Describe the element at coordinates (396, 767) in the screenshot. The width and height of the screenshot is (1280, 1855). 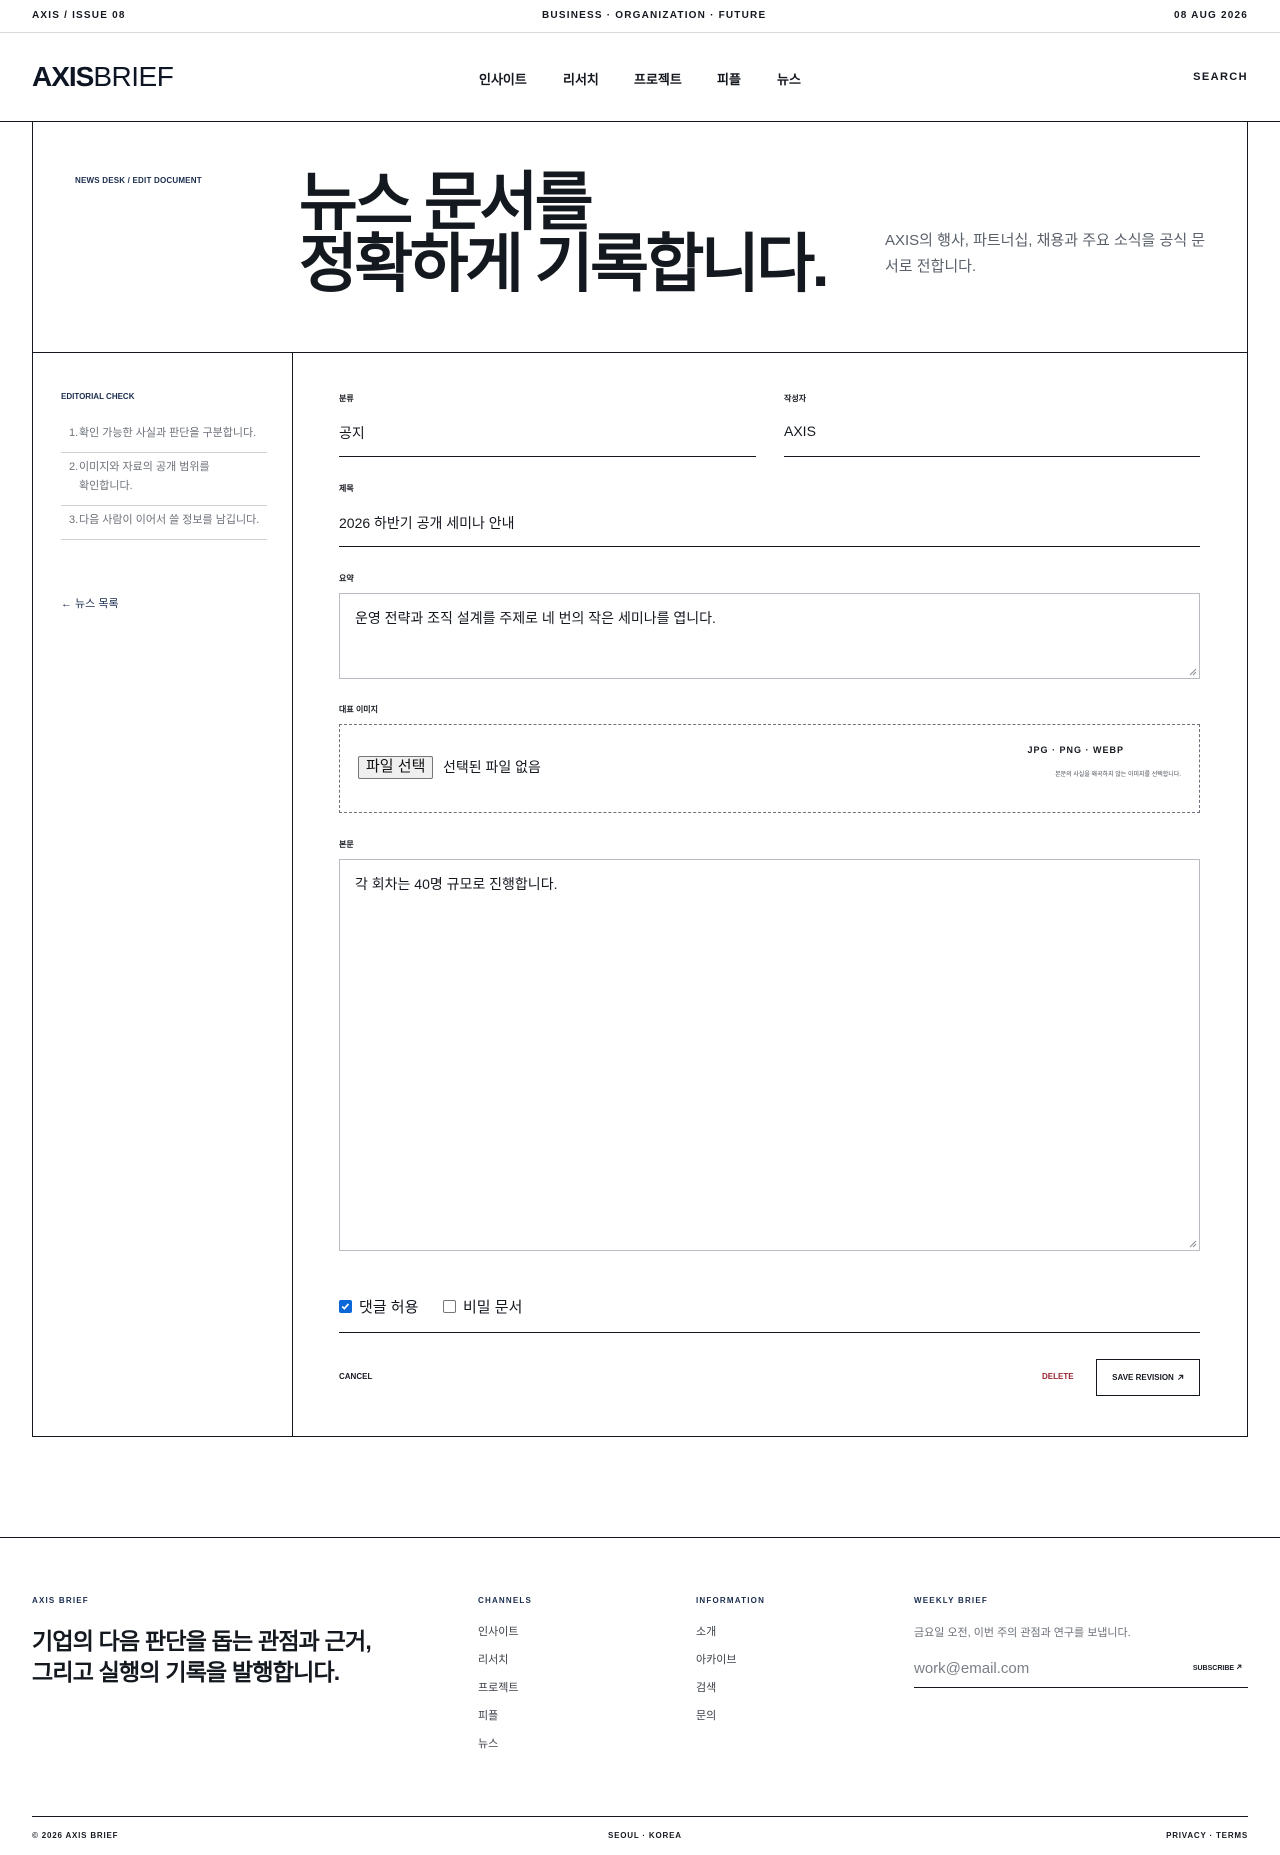
I see `choose-file-button: 파일 선택` at that location.